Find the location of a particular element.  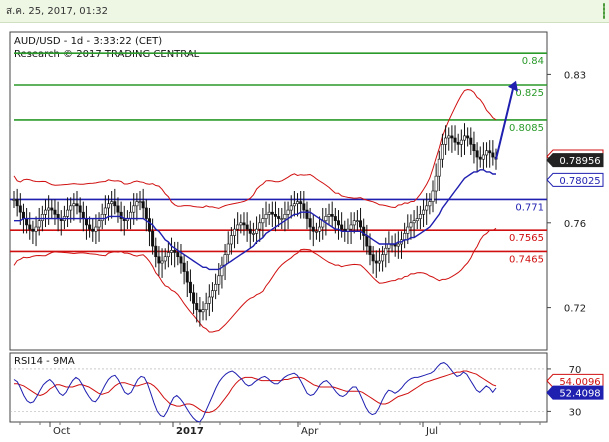

rsi-line is located at coordinates (255, 392).